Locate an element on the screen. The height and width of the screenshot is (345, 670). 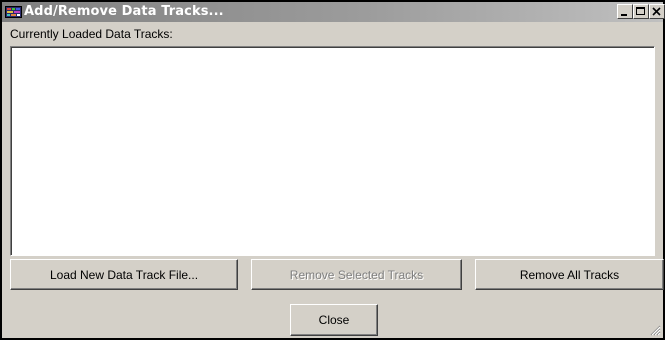
maximize-button is located at coordinates (641, 11).